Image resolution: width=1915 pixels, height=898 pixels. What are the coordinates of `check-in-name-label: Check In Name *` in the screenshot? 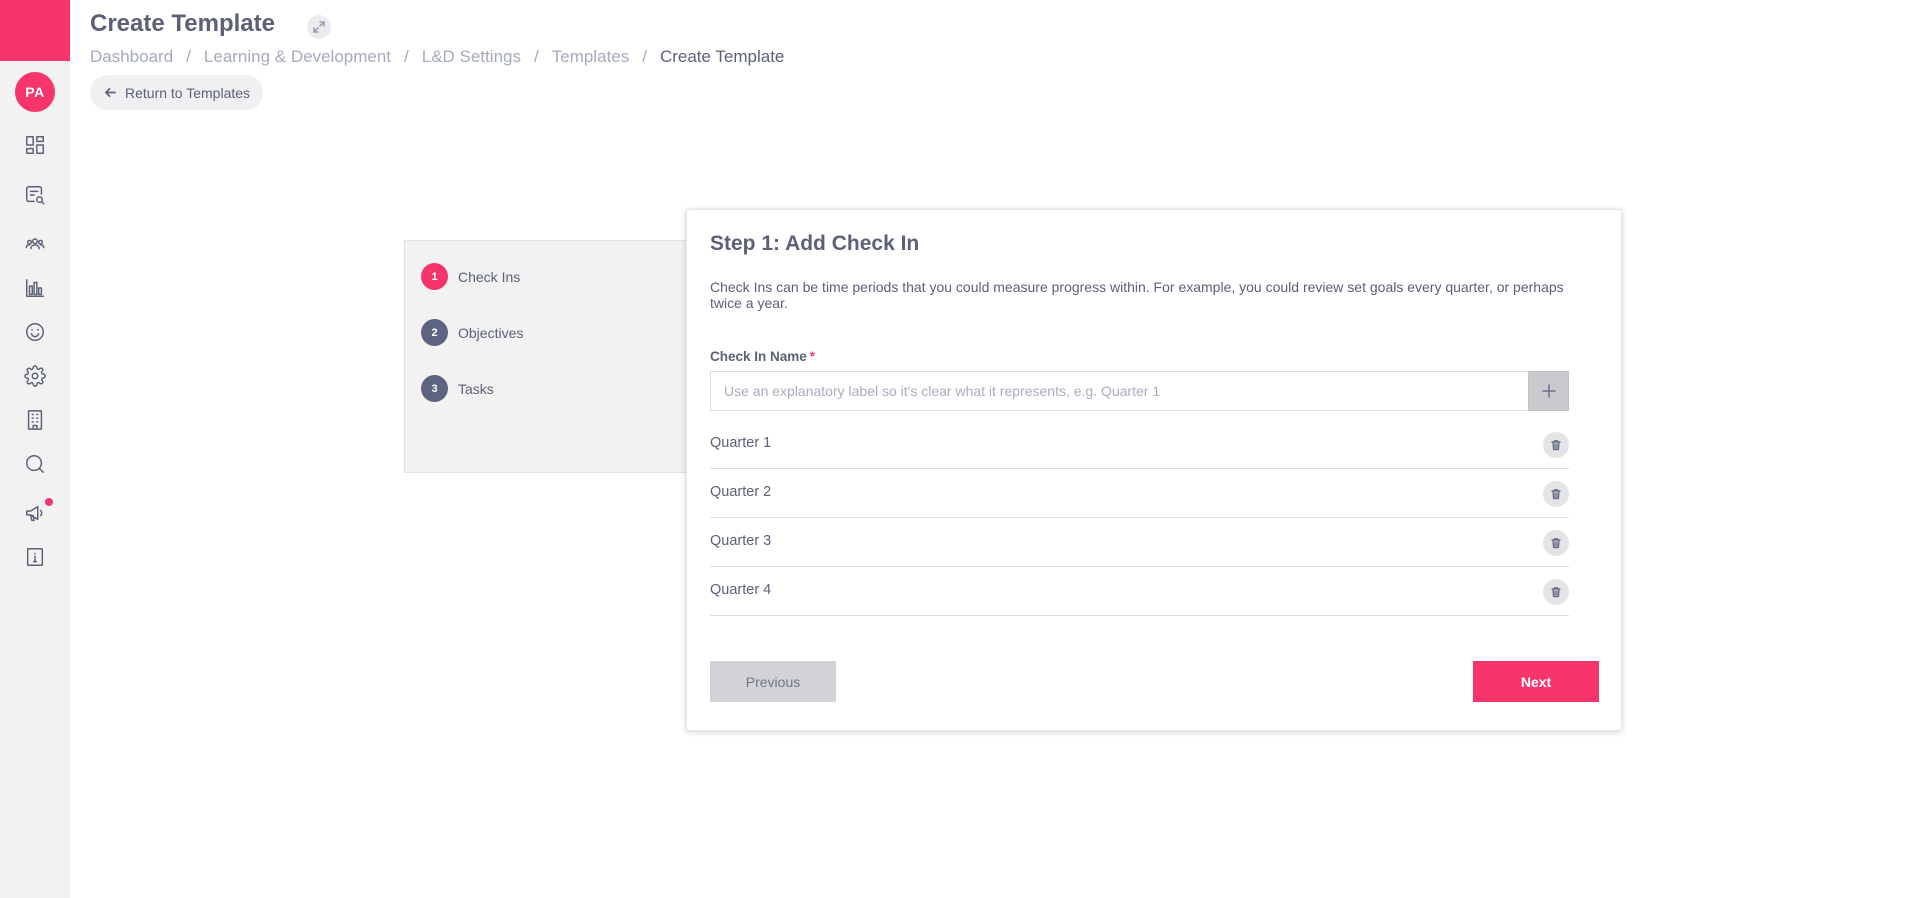 It's located at (762, 356).